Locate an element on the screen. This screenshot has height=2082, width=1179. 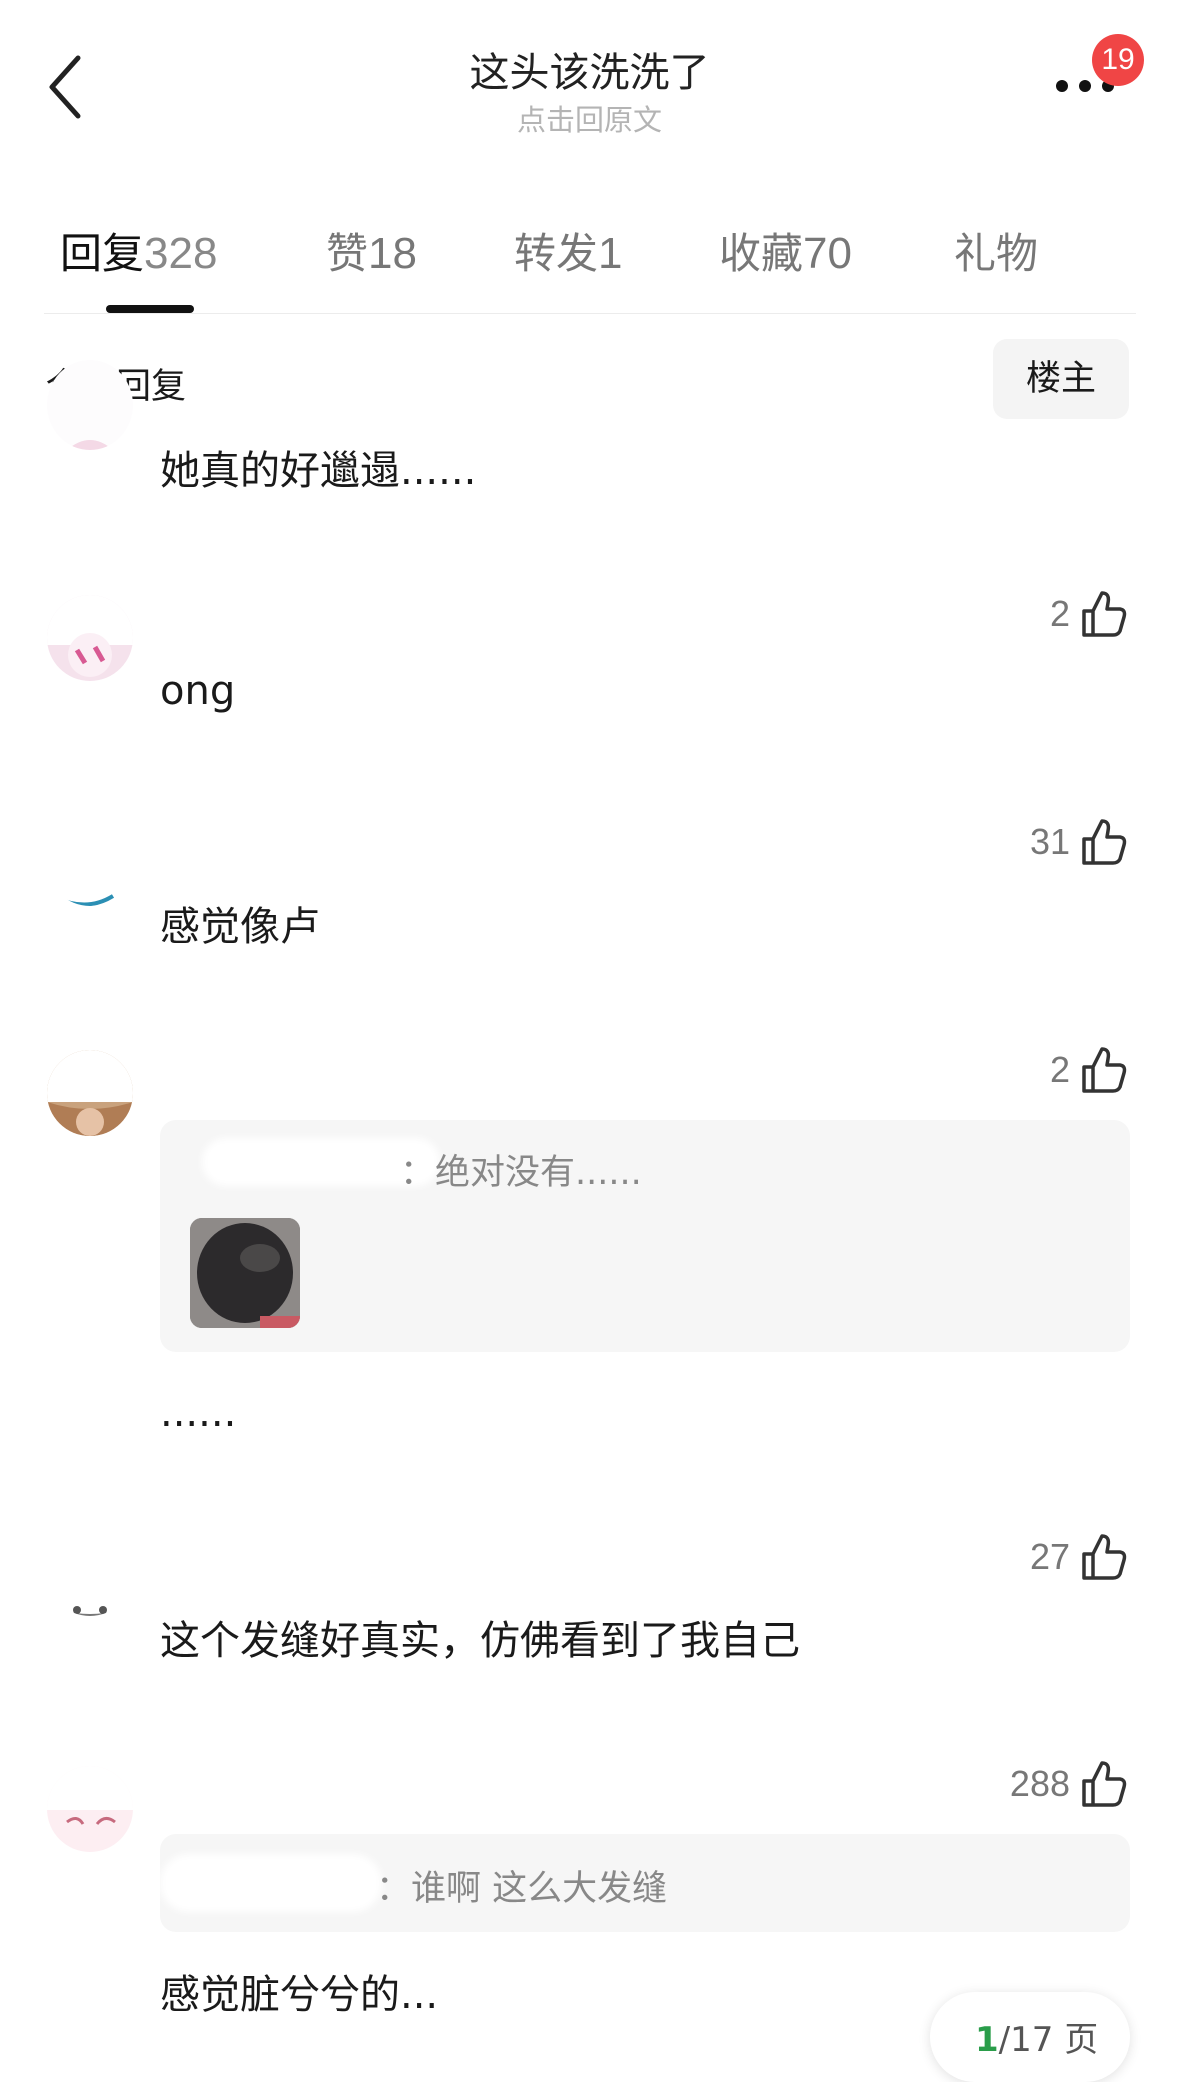
divider is located at coordinates (590, 313).